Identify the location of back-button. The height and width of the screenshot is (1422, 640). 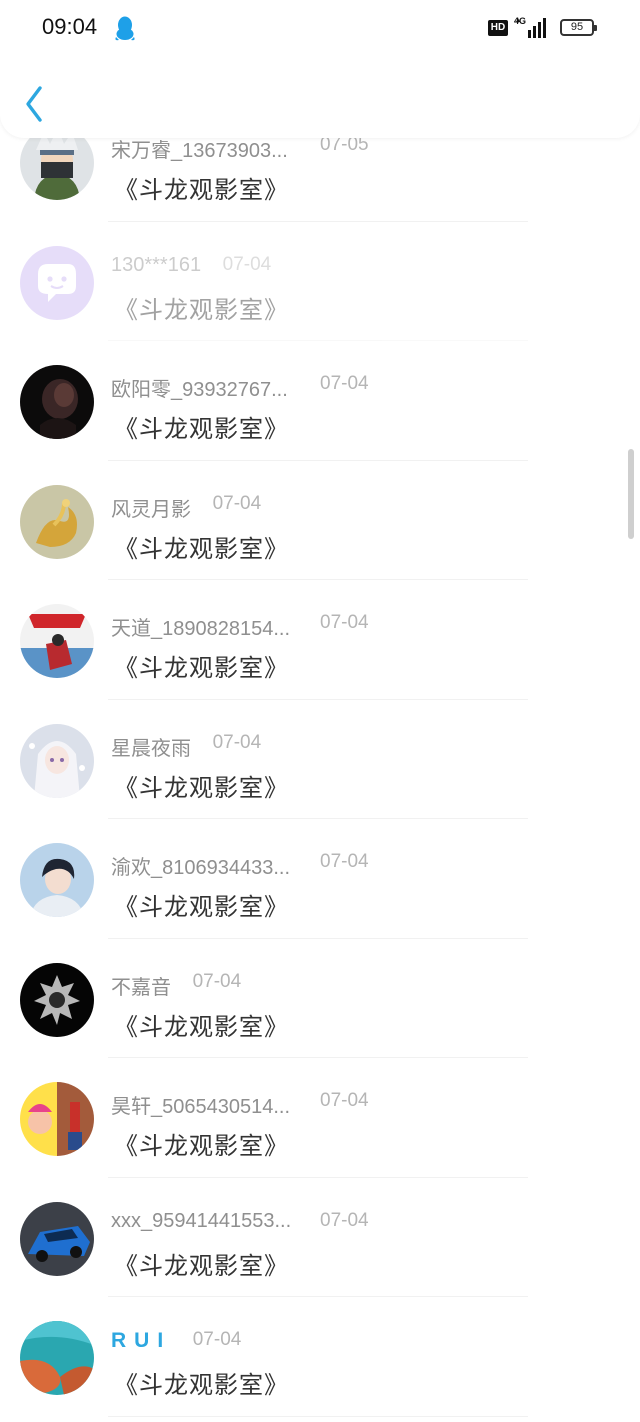
(36, 104).